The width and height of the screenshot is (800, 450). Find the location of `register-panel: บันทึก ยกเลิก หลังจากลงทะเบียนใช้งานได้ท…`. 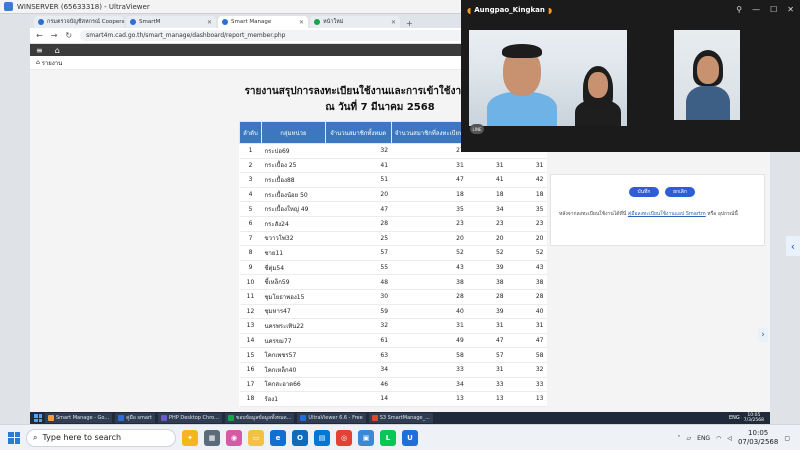

register-panel: บันทึก ยกเลิก หลังจากลงทะเบียนใช้งานได้ท… is located at coordinates (657, 210).